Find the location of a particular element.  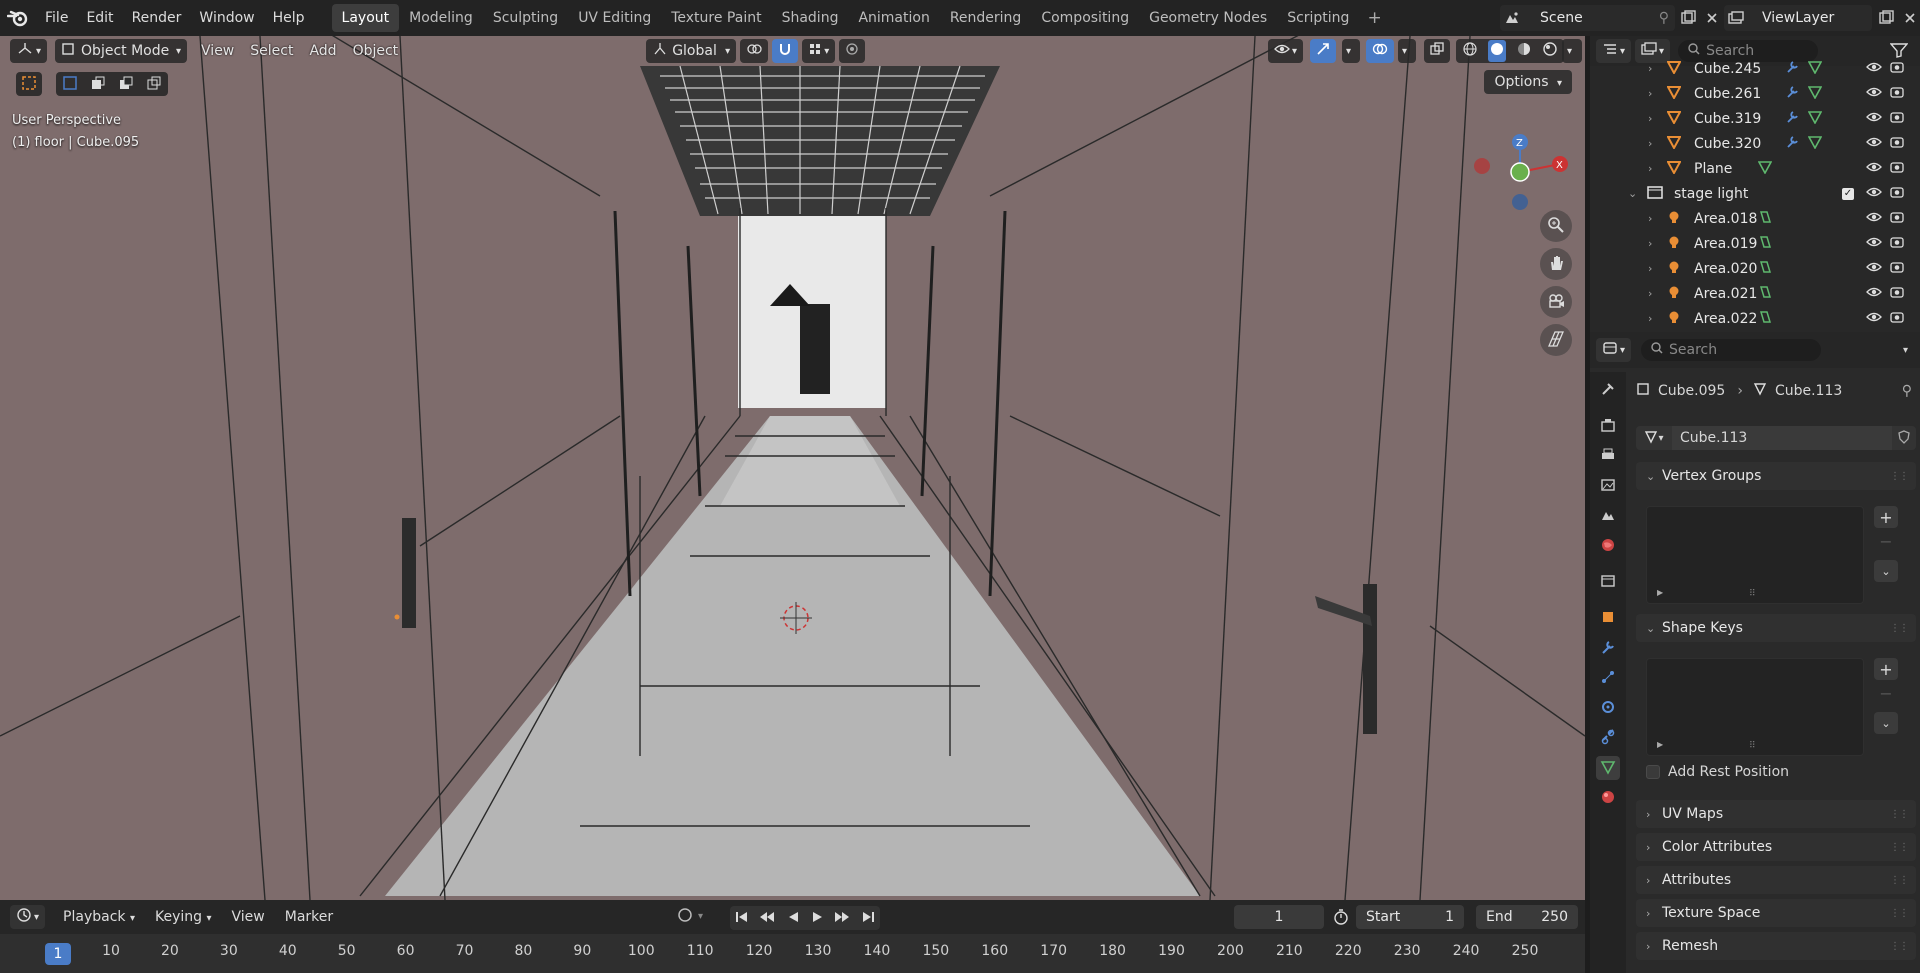

play-reverse-icon is located at coordinates (793, 918).